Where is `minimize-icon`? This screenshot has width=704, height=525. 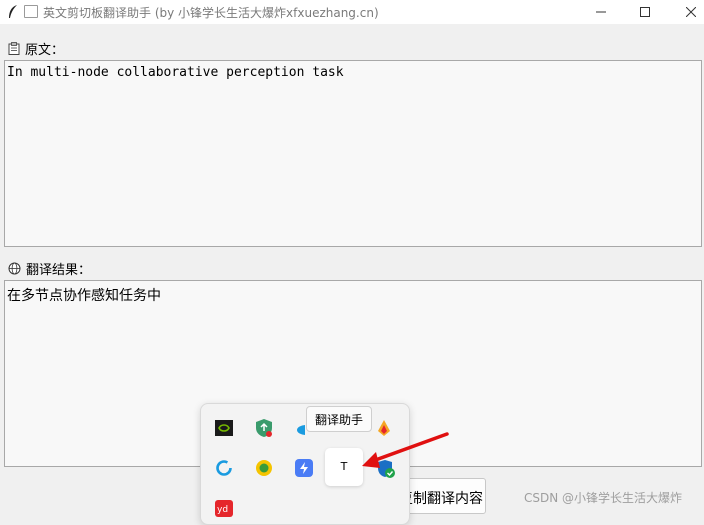
minimize-icon is located at coordinates (601, 12).